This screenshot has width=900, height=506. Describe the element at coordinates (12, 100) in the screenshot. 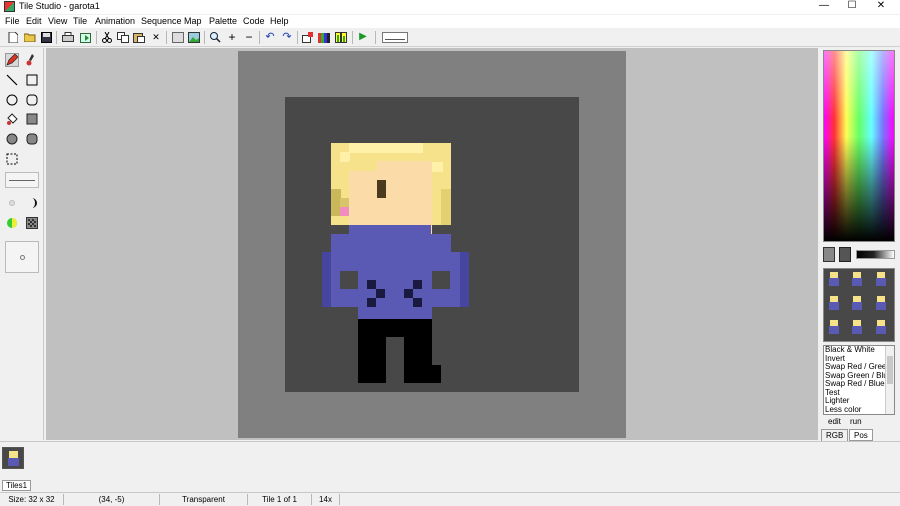

I see `ellipse-icon` at that location.